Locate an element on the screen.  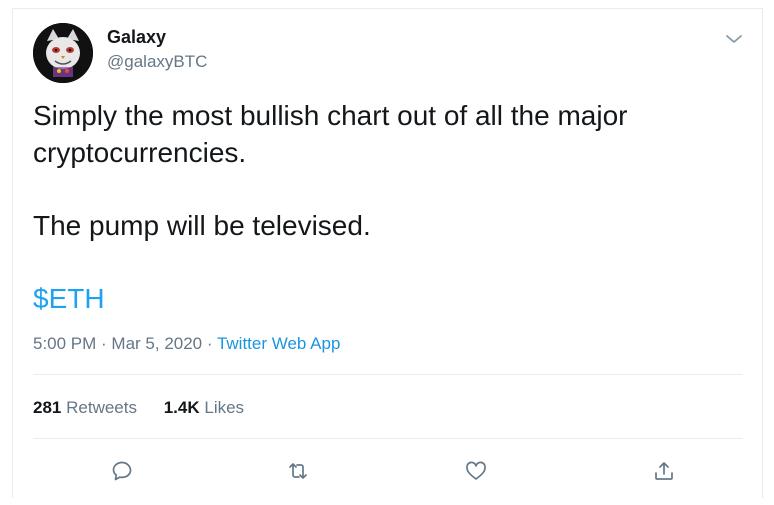
share-button is located at coordinates (664, 471).